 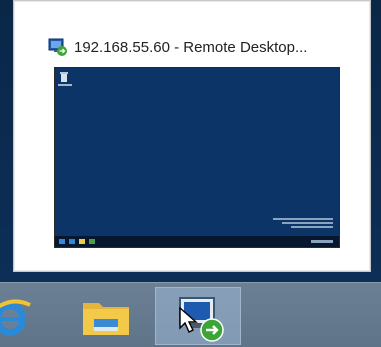 I want to click on mouse-cursor-icon, so click(x=188, y=319).